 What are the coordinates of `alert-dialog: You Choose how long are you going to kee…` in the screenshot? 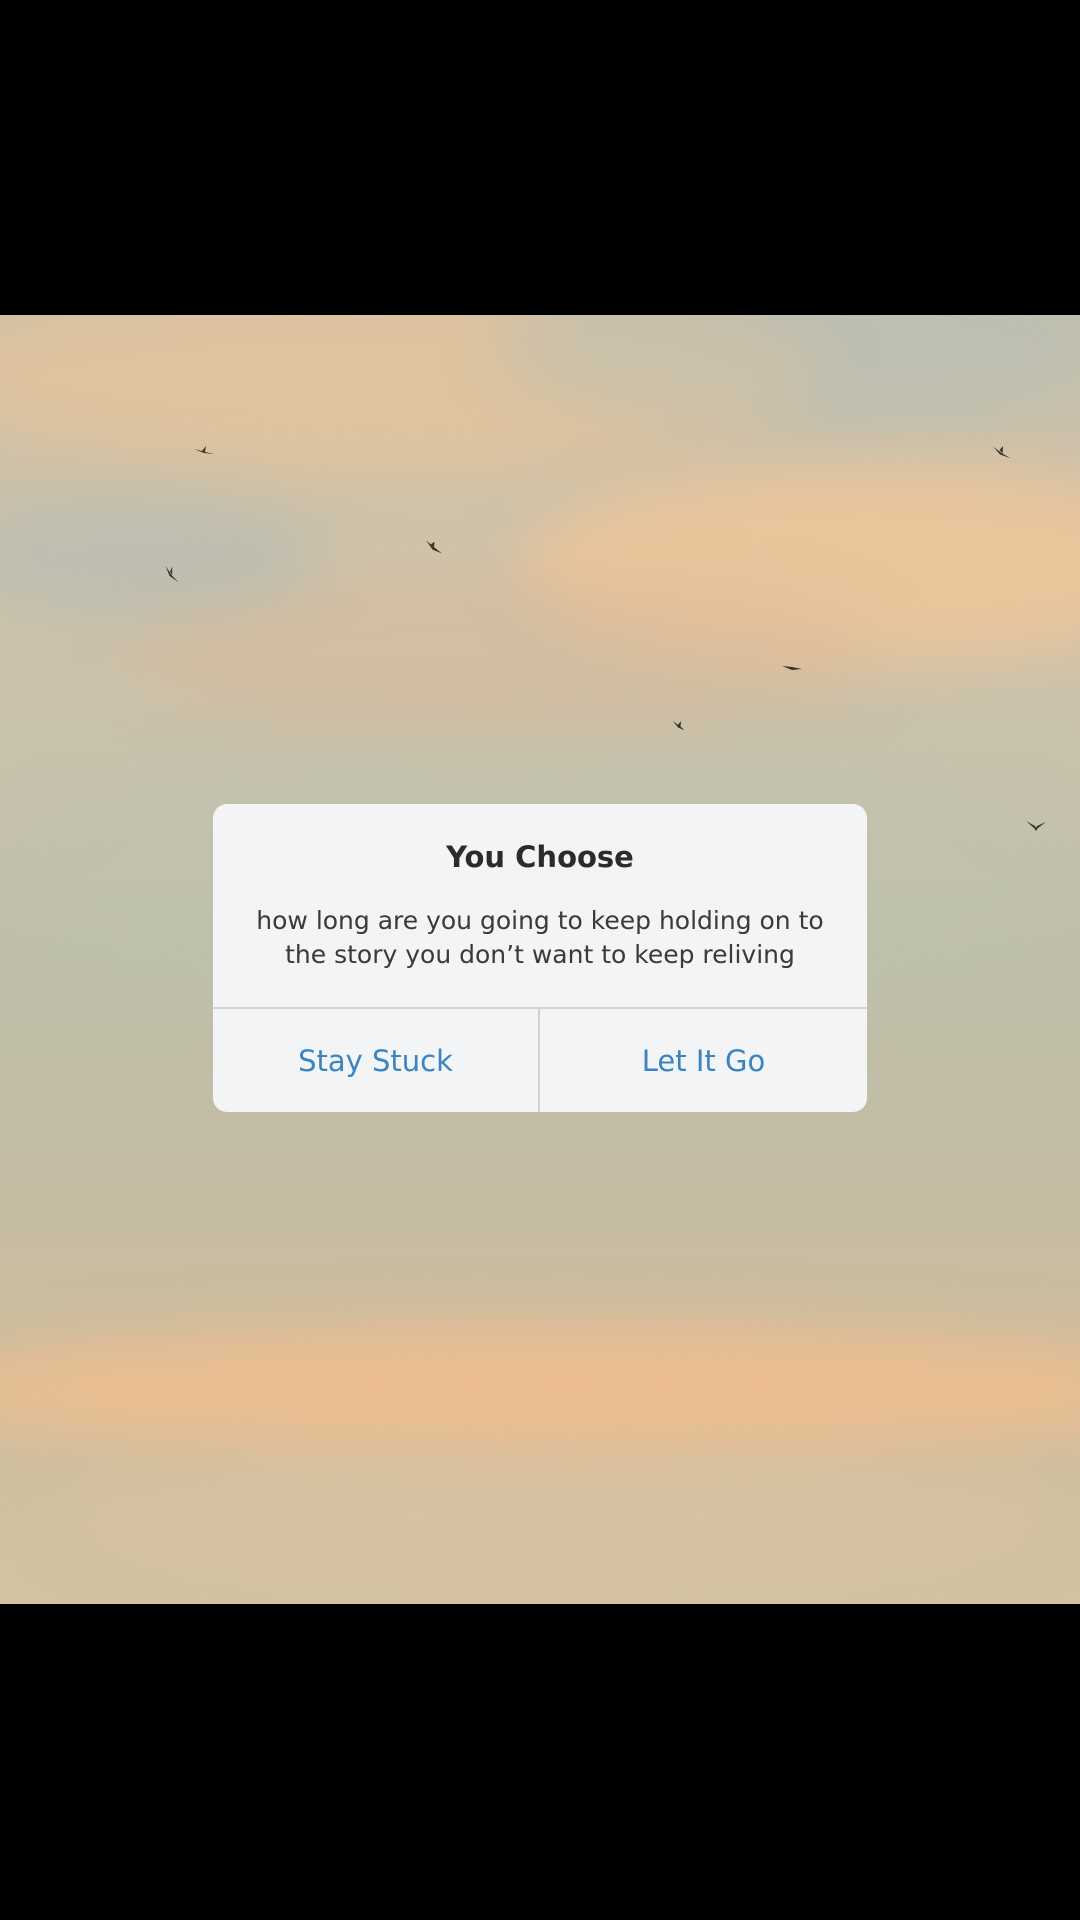 It's located at (540, 958).